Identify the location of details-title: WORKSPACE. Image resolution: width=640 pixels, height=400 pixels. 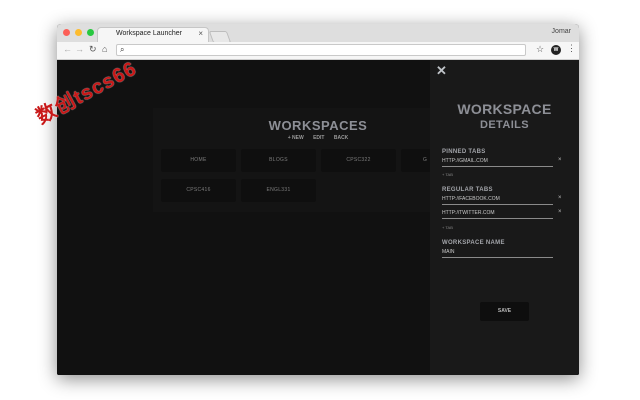
(504, 109).